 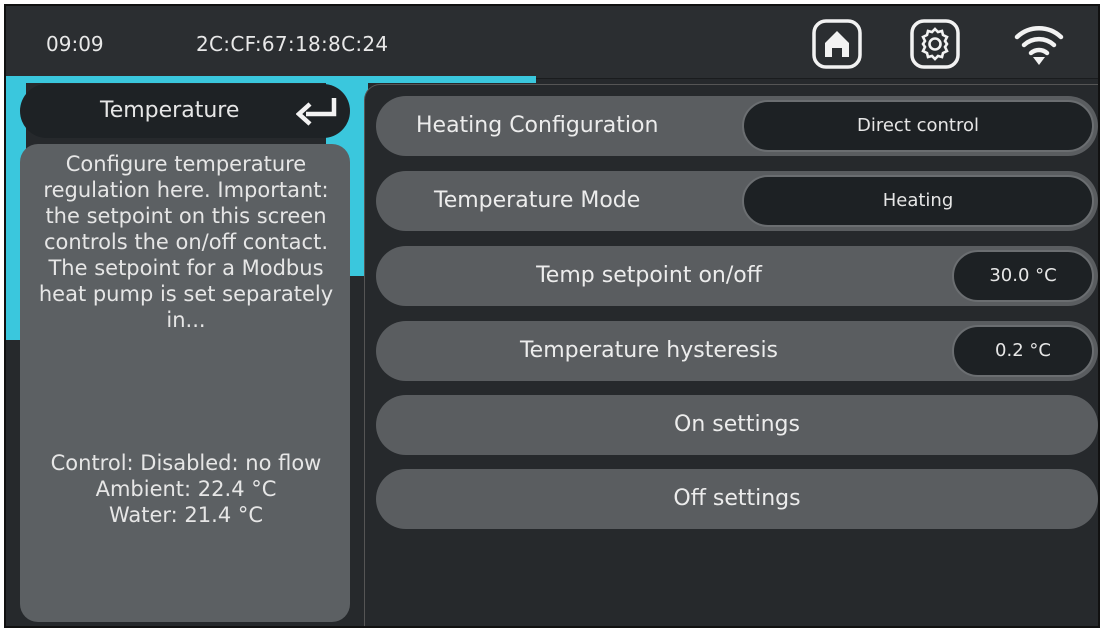 I want to click on hysteresis-value: 0.2 °C, so click(x=1023, y=351).